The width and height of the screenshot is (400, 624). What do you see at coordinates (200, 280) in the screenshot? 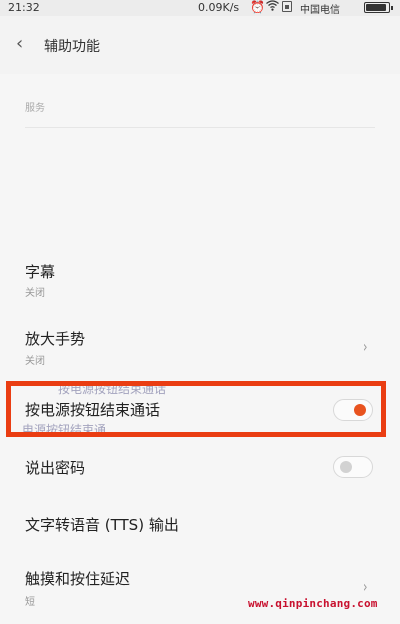
I see `list-item-captions: 字幕 关闭` at bounding box center [200, 280].